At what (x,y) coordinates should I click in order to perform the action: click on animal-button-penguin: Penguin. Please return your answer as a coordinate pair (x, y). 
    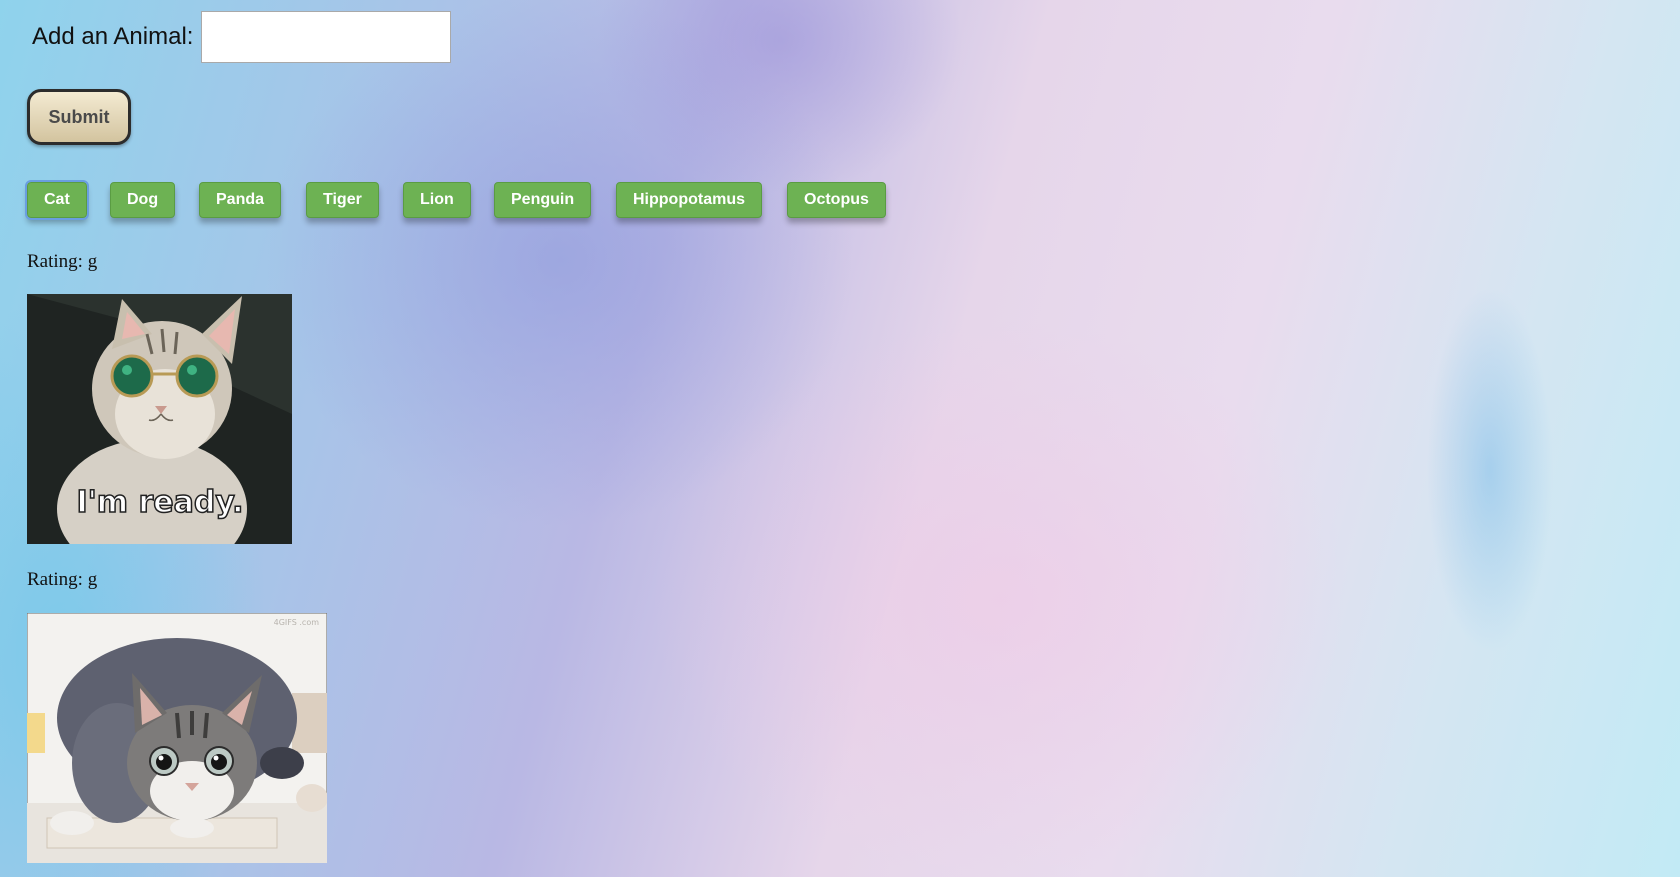
    Looking at the image, I should click on (543, 200).